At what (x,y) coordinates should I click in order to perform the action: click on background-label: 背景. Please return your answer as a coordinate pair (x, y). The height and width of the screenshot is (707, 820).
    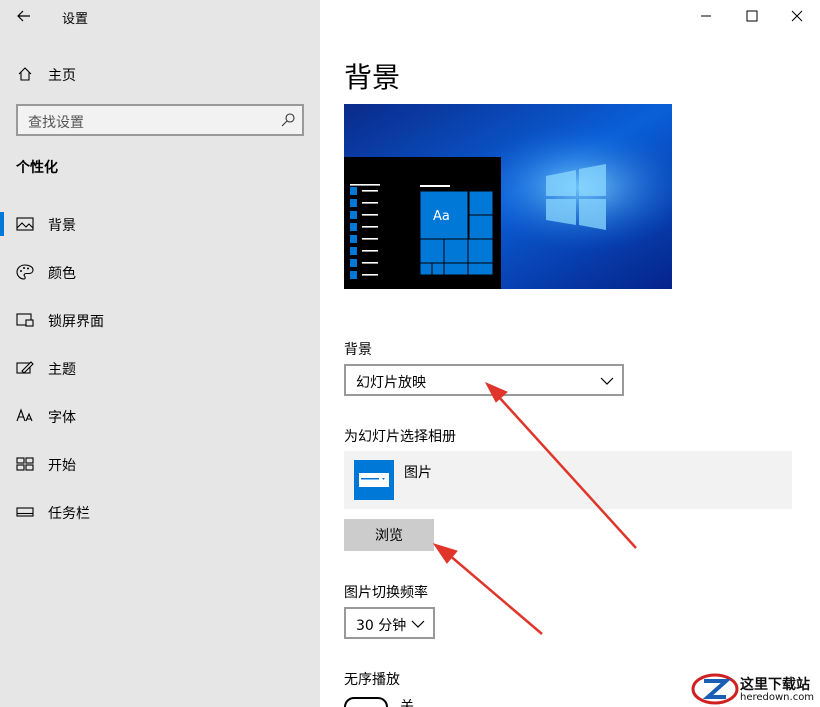
    Looking at the image, I should click on (358, 350).